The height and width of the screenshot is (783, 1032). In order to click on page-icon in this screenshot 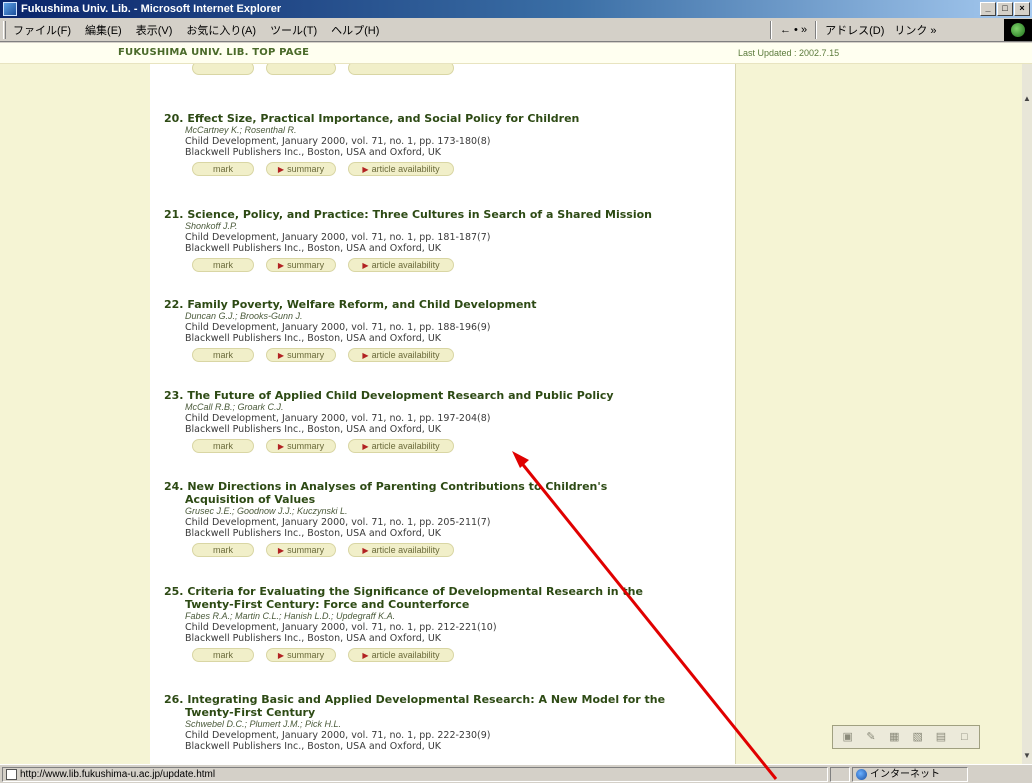, I will do `click(11, 774)`.